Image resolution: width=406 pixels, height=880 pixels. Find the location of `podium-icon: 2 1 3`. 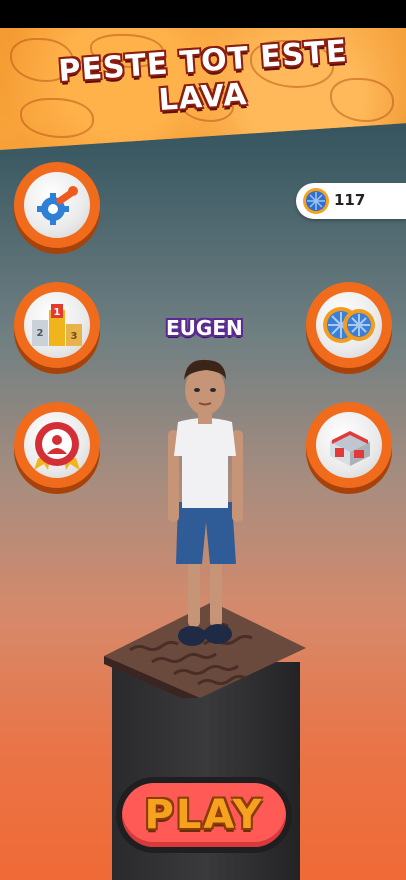

podium-icon: 2 1 3 is located at coordinates (57, 325).